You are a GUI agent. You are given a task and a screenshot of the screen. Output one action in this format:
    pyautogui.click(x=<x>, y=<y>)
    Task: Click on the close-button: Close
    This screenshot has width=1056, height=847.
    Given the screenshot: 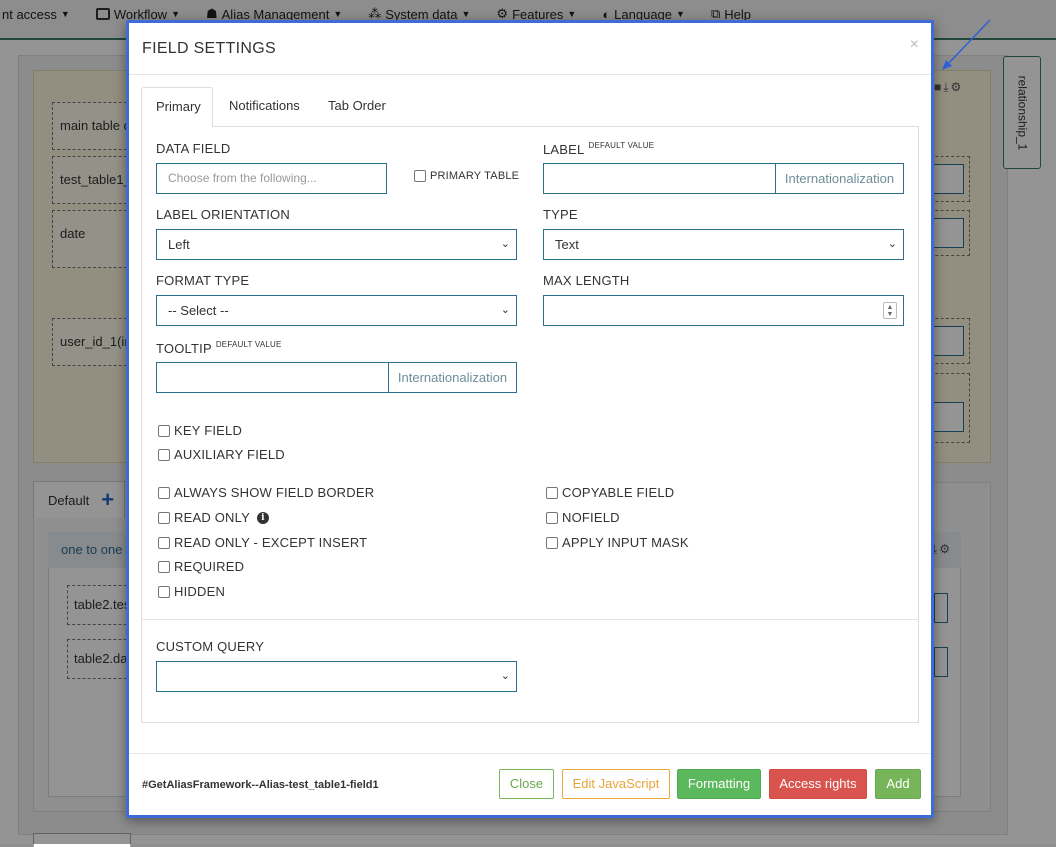 What is the action you would take?
    pyautogui.click(x=526, y=784)
    